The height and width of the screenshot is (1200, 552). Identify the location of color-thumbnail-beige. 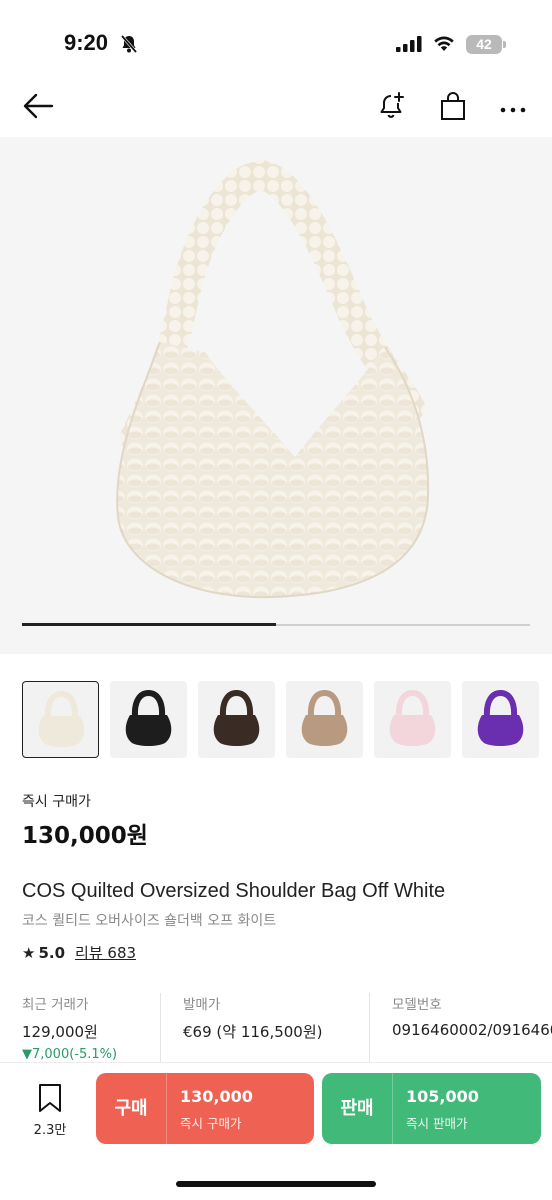
(324, 719).